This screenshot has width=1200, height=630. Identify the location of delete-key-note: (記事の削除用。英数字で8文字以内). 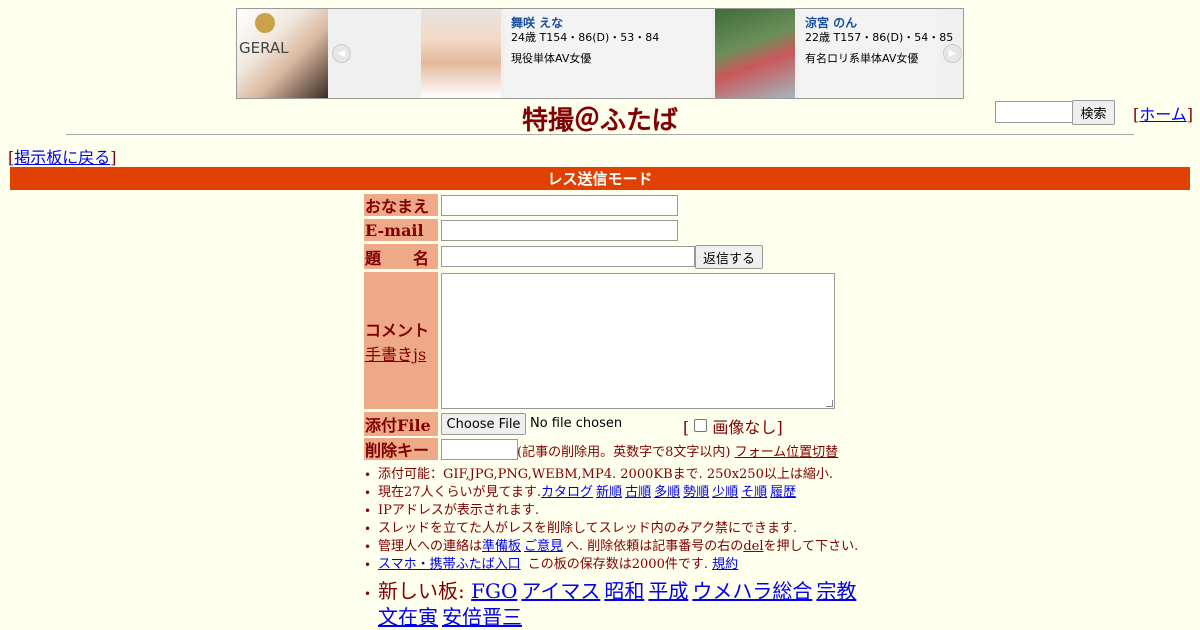
(624, 452).